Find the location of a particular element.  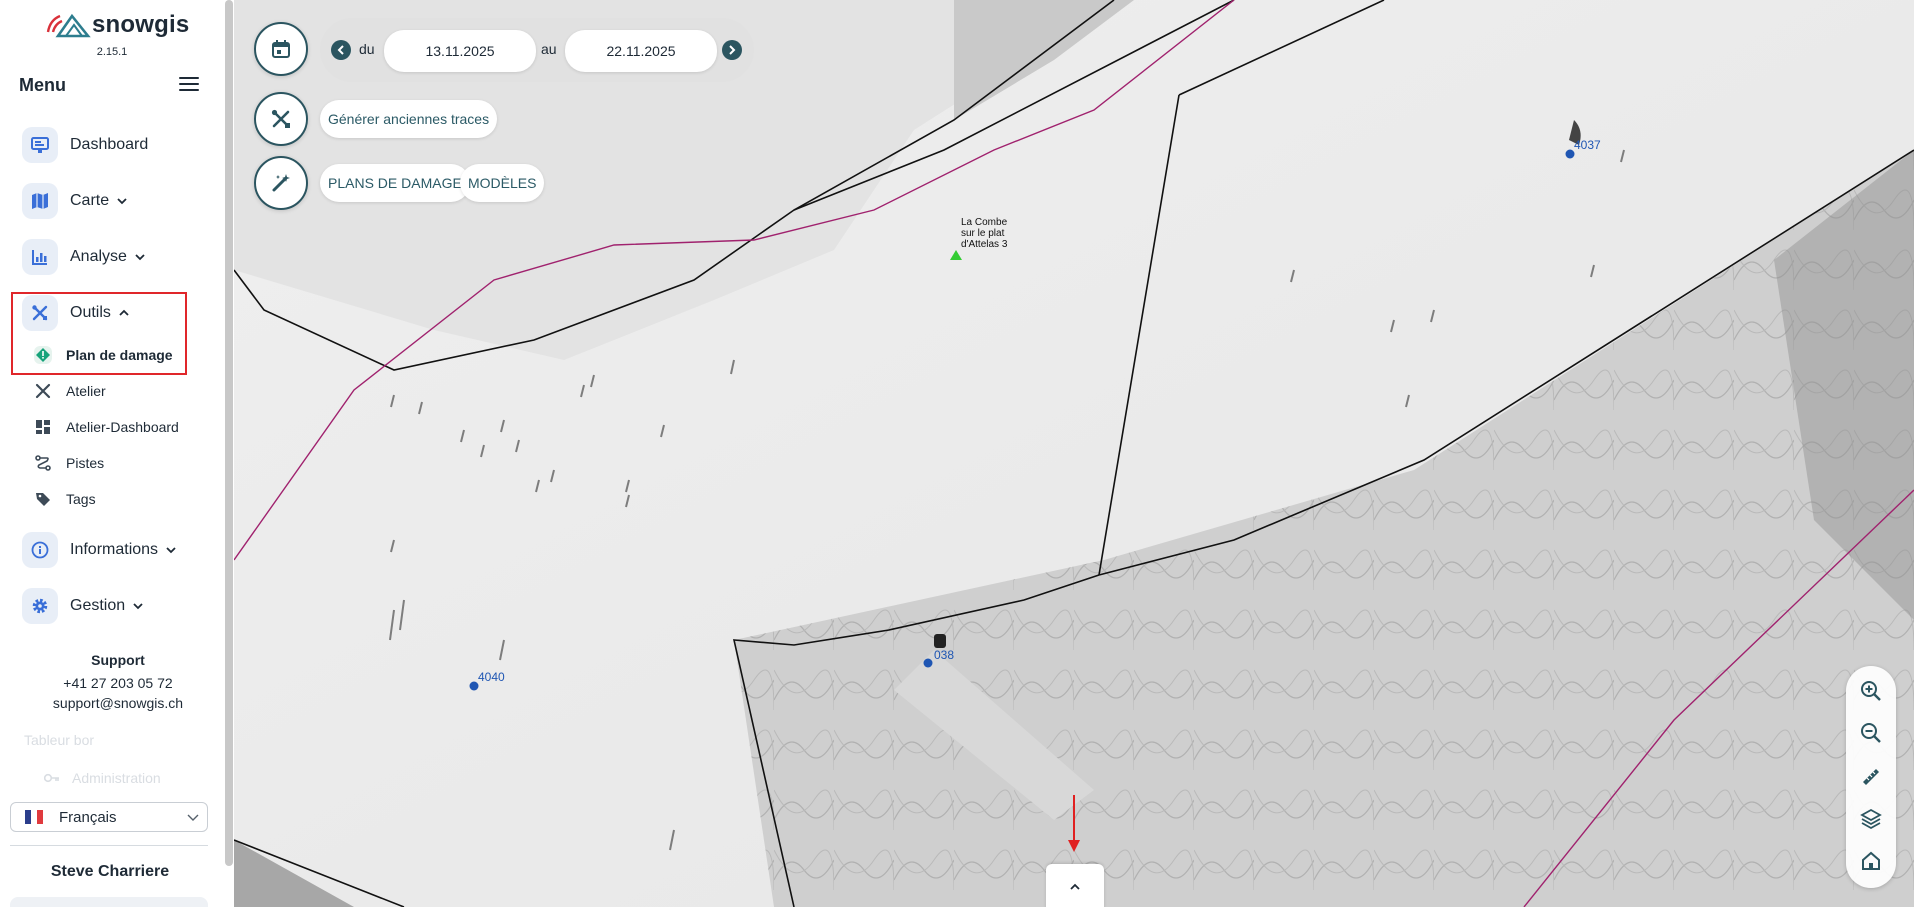

previous-period-button is located at coordinates (341, 50).